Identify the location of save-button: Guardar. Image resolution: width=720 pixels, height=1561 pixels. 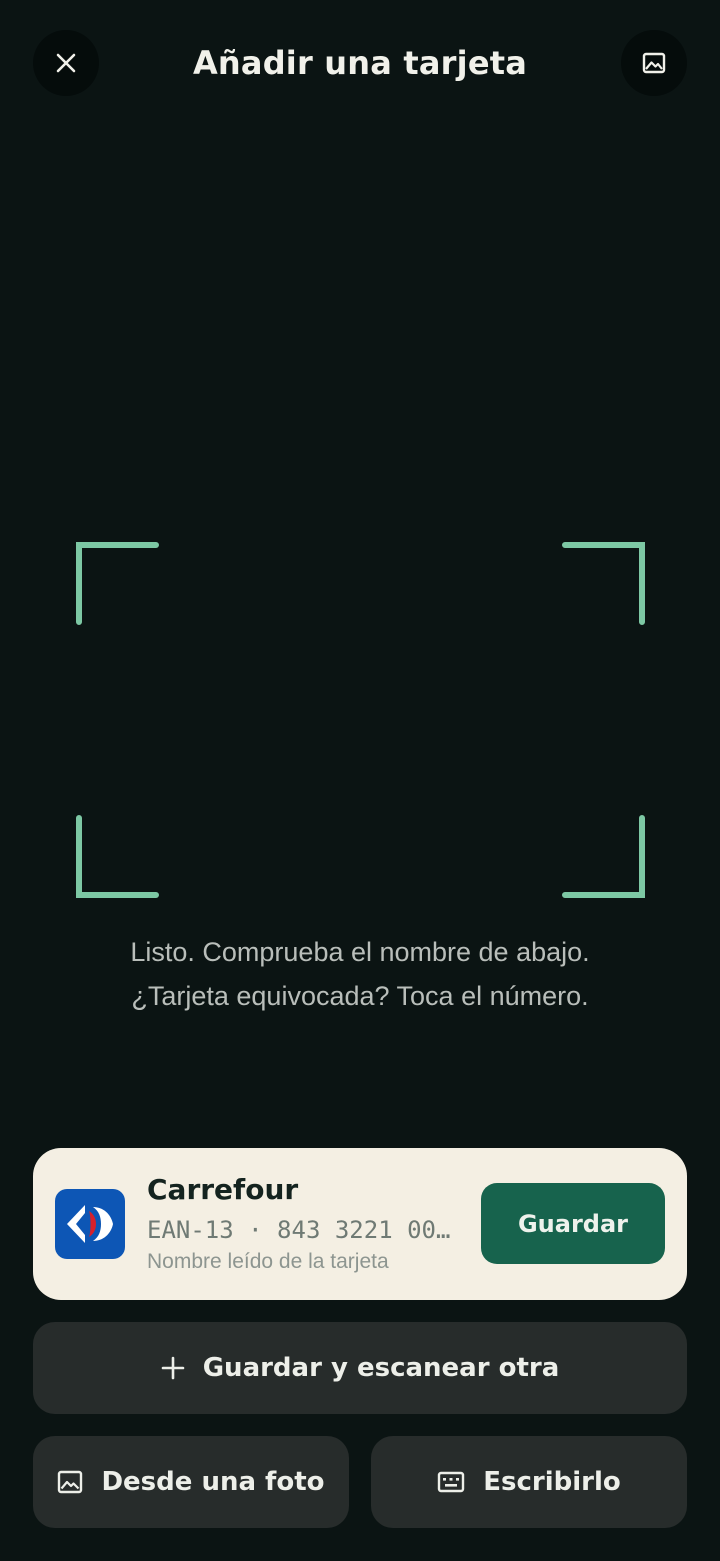
(573, 1223).